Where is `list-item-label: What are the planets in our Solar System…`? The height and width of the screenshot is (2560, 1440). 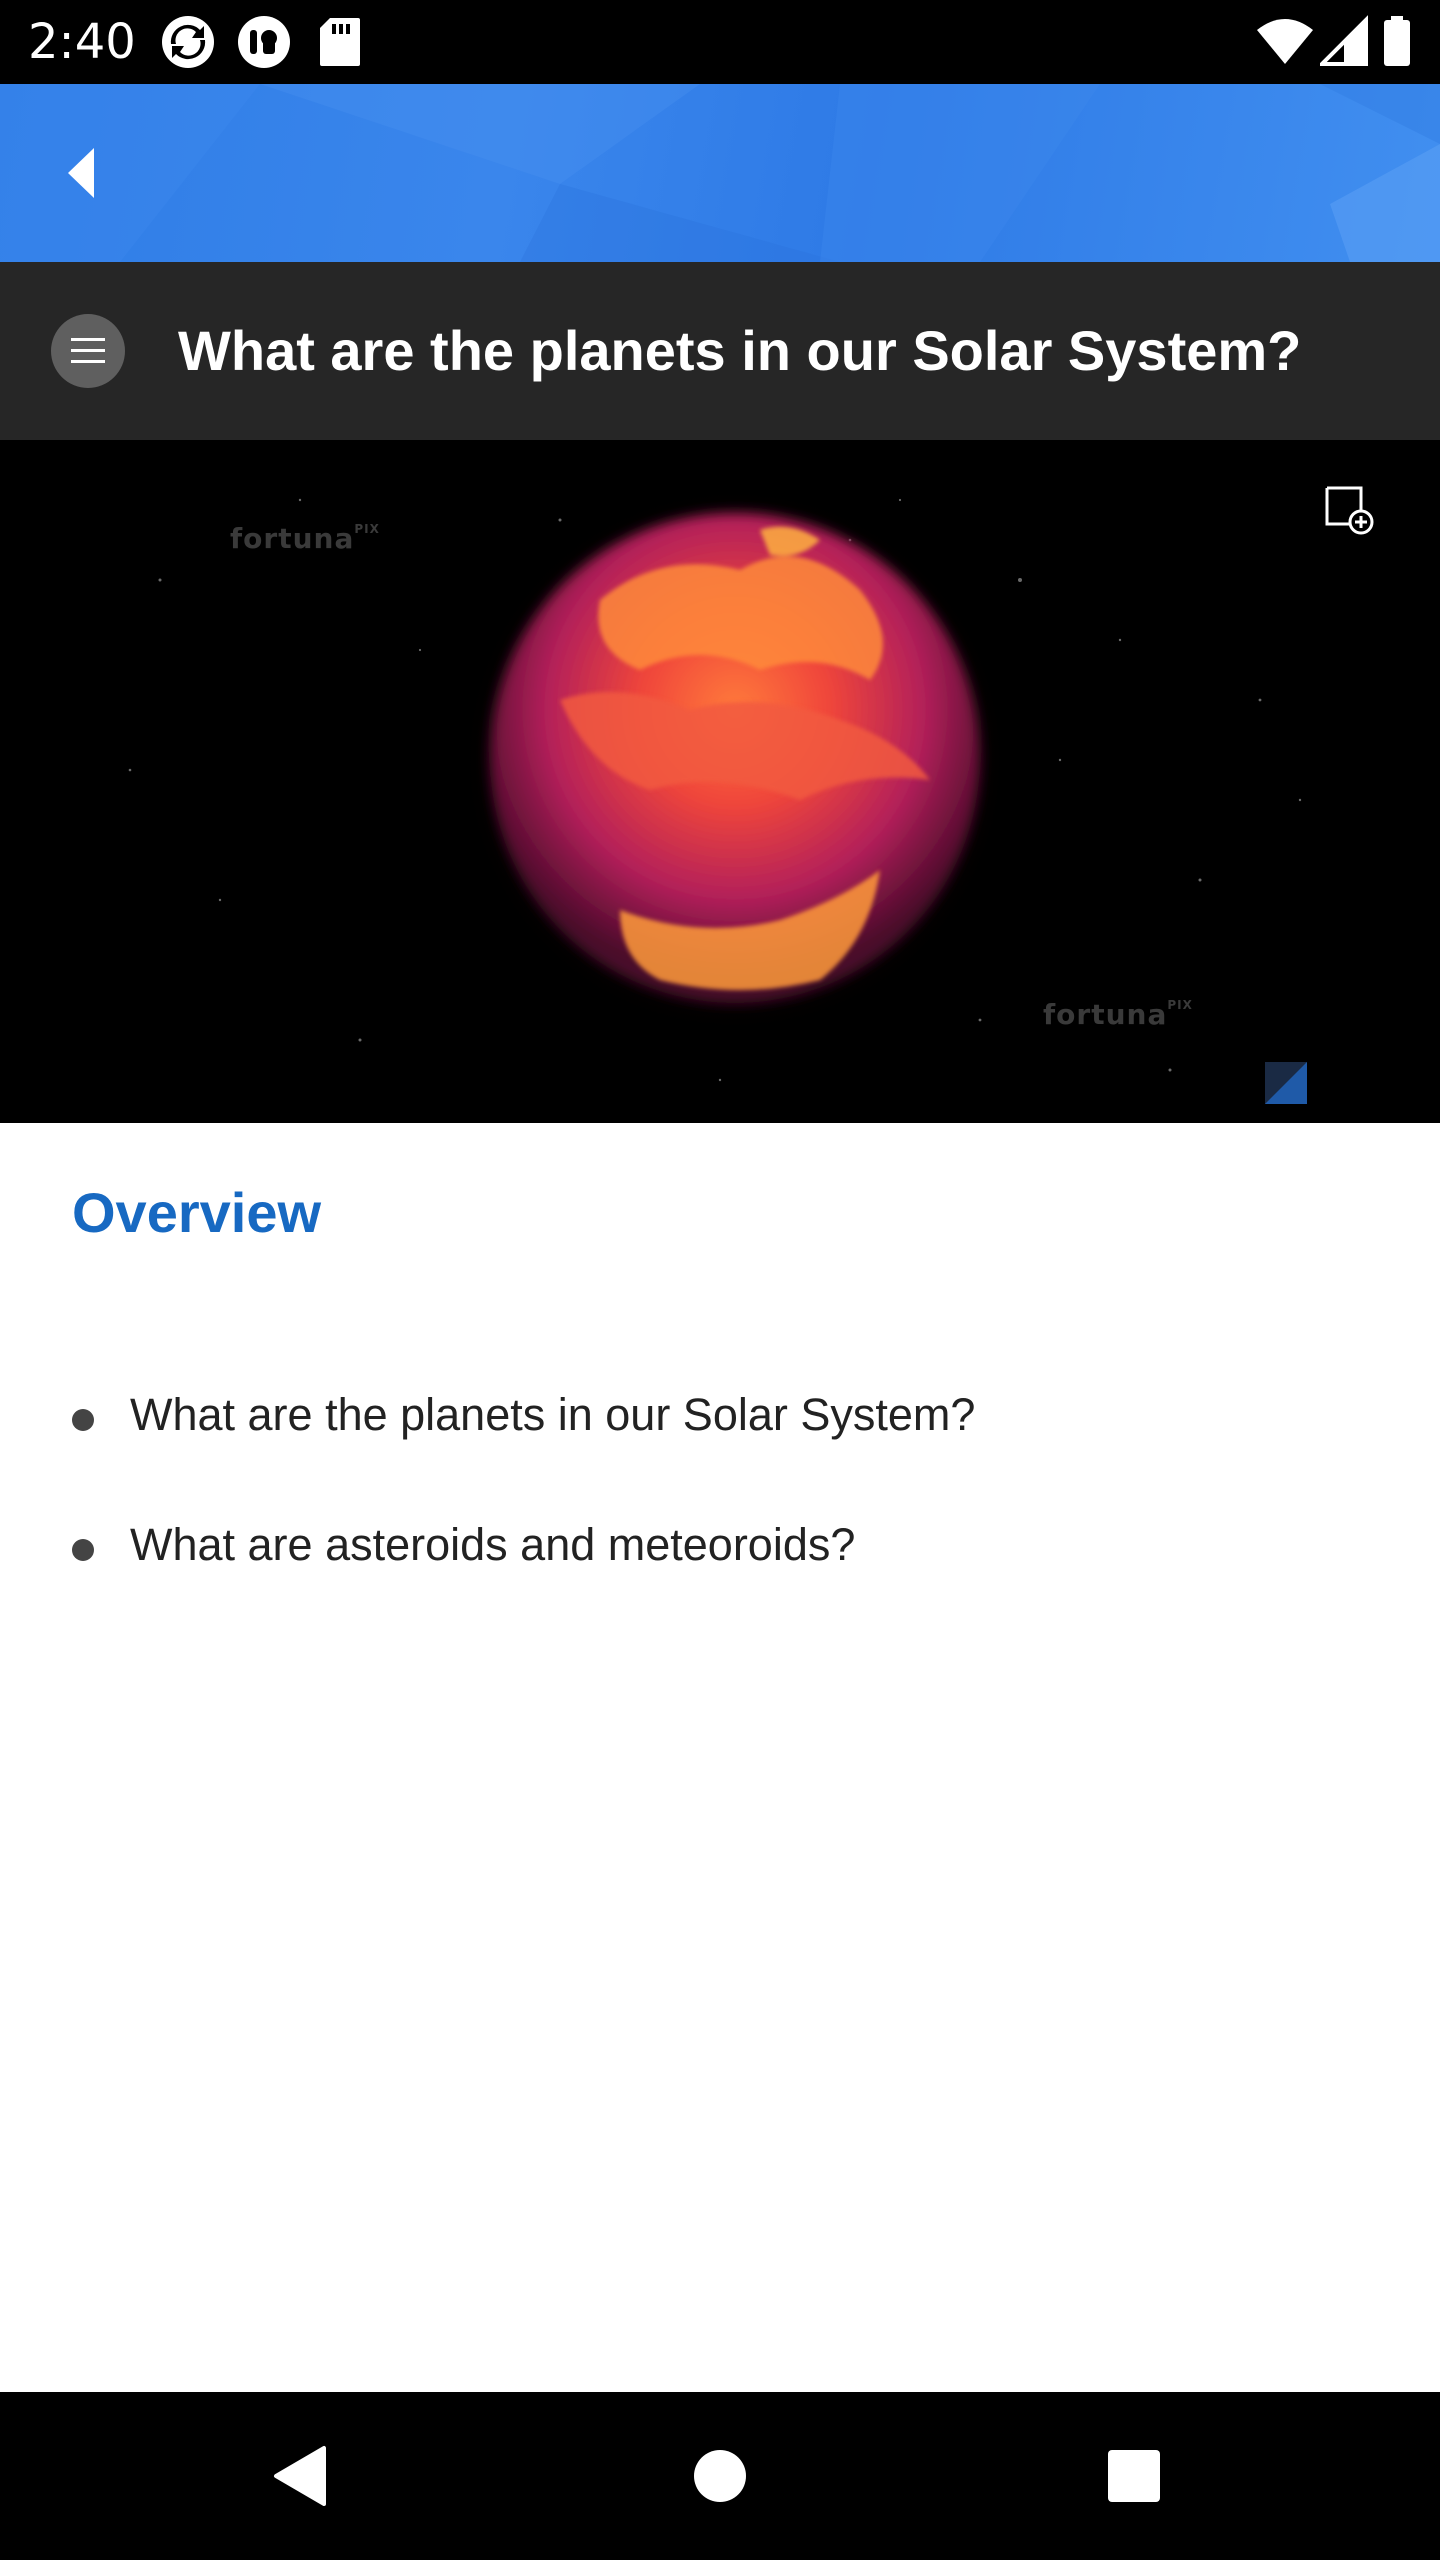 list-item-label: What are the planets in our Solar System… is located at coordinates (553, 1414).